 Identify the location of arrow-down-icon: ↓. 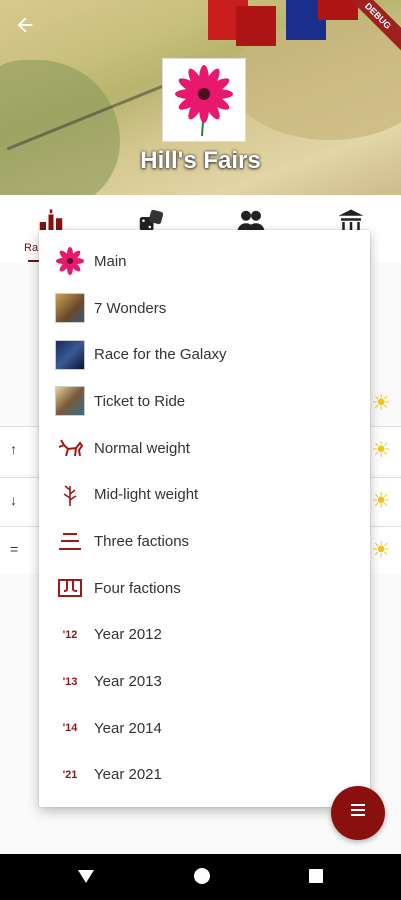
(13, 500).